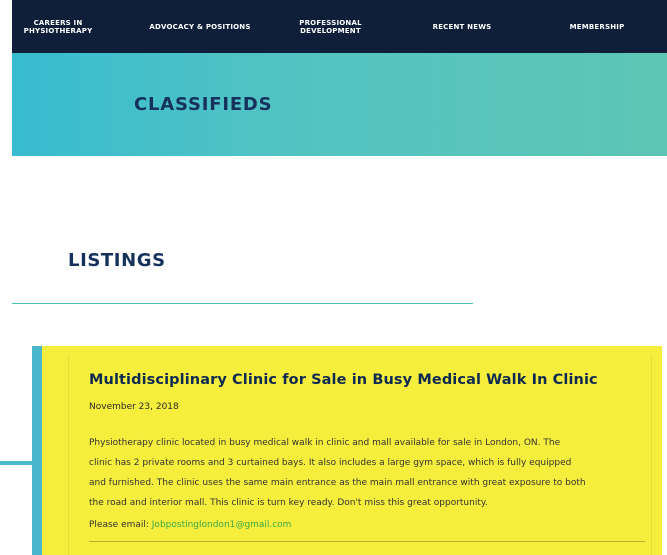 The image size is (667, 555). Describe the element at coordinates (120, 525) in the screenshot. I see `email-prefix-label: Please email:` at that location.